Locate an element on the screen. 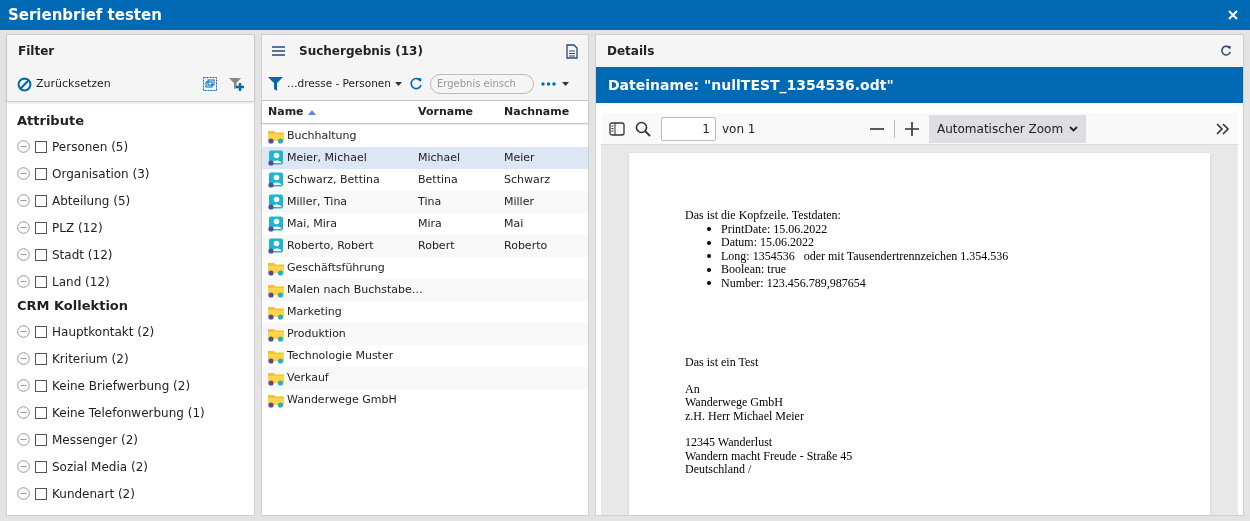  text-line: 12345 Wanderlust is located at coordinates (729, 443).